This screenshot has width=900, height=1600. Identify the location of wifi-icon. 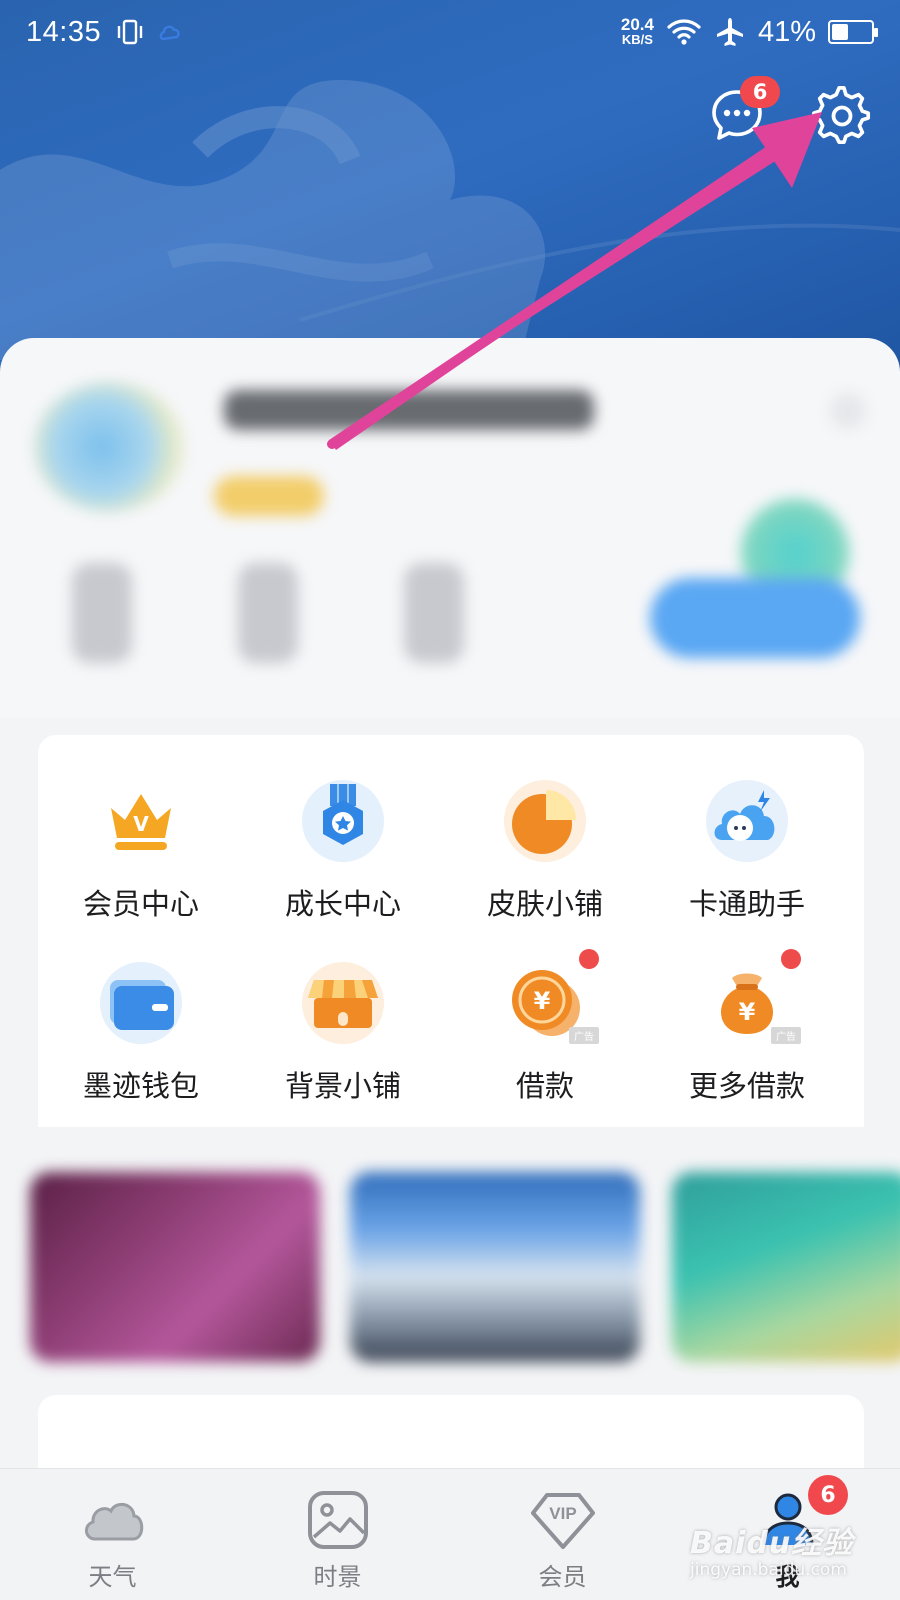
(684, 32).